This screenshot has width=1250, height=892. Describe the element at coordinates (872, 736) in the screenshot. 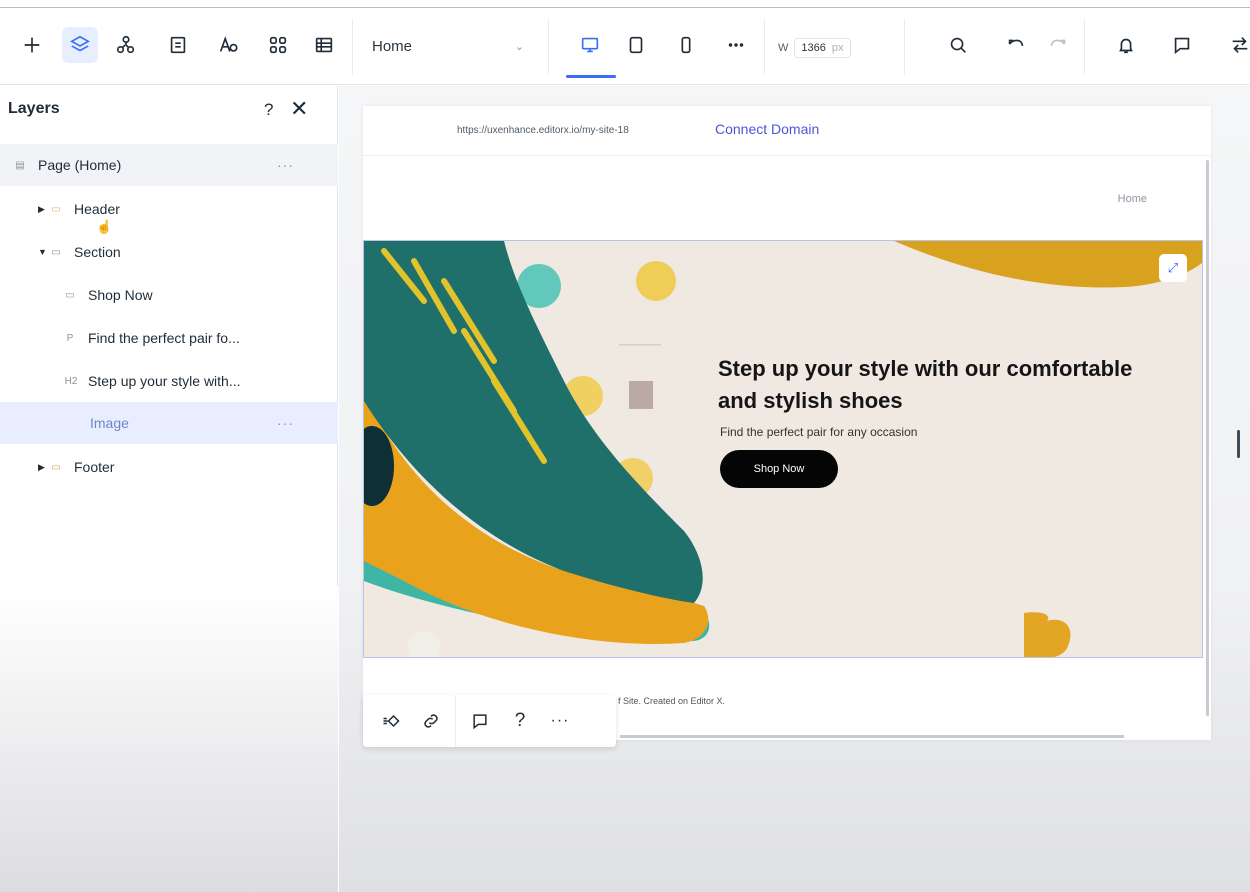

I see `horizontal-scrollbar` at that location.